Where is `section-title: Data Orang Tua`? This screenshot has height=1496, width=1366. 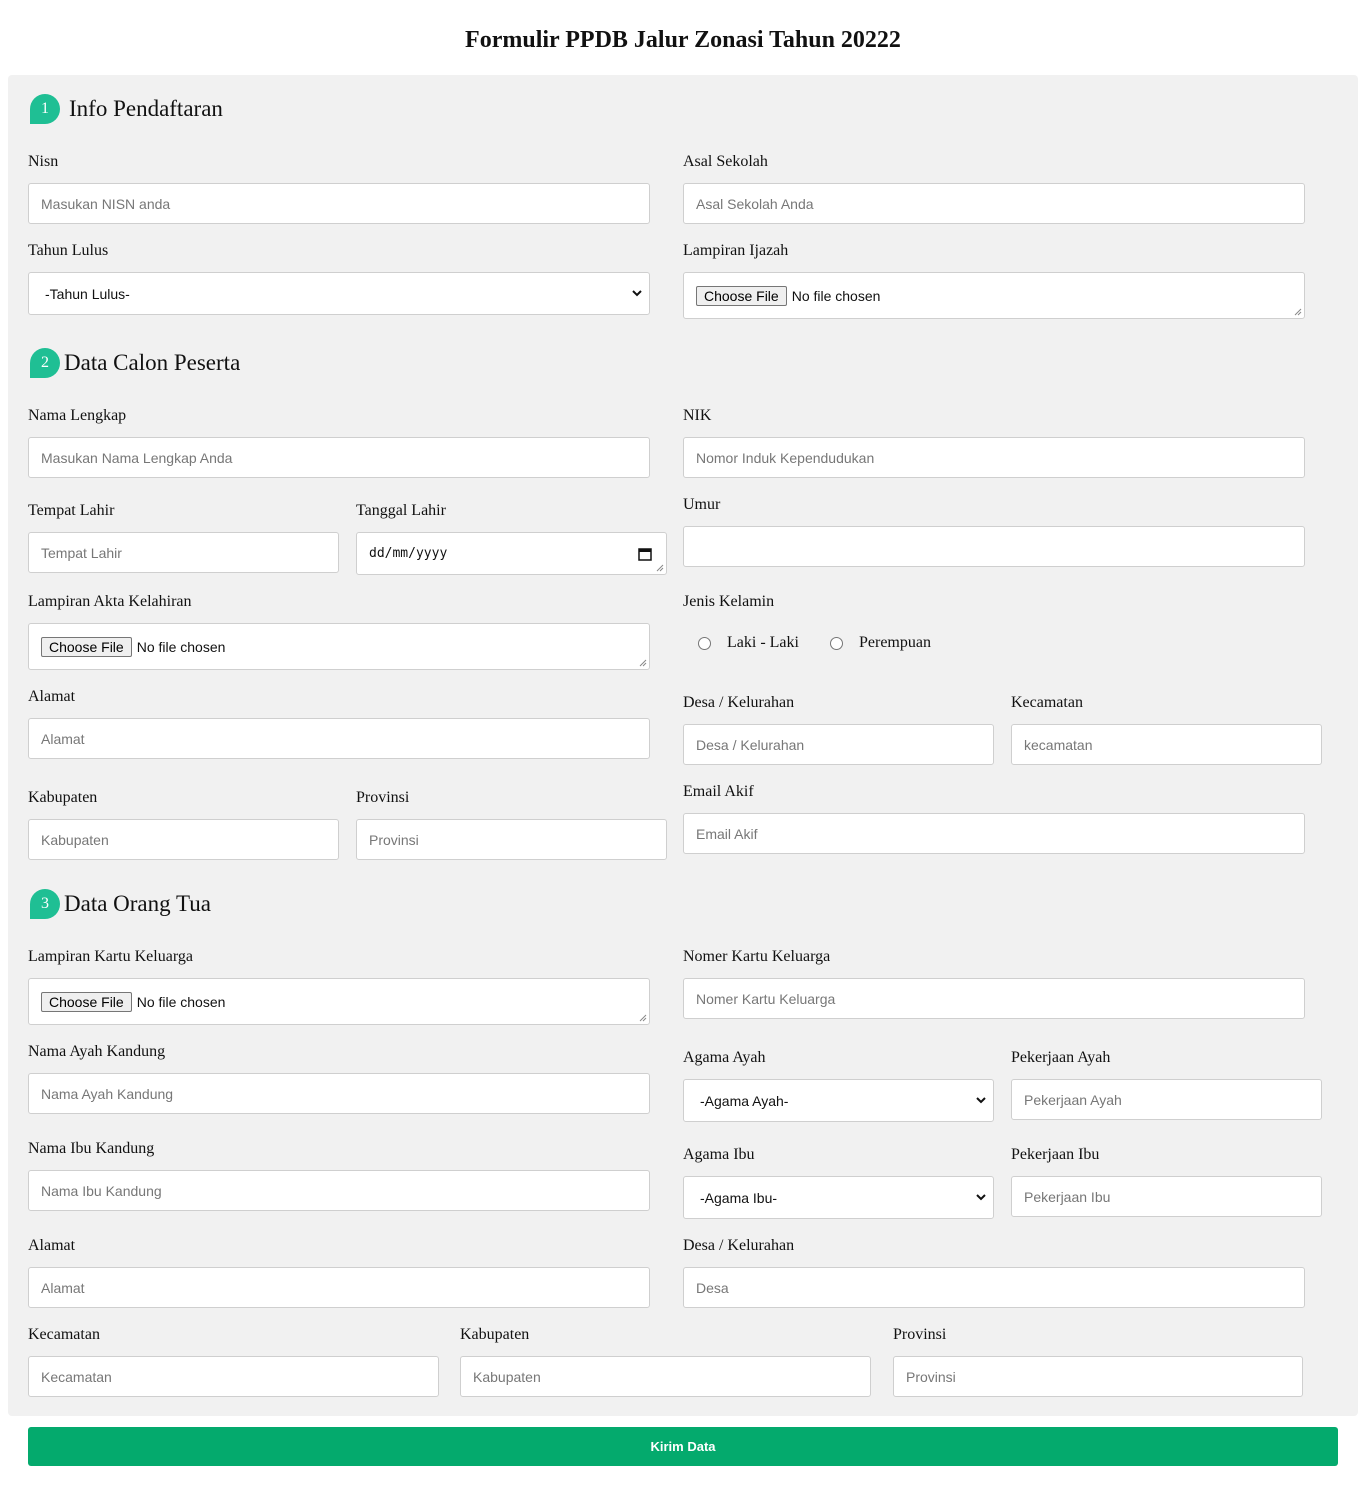 section-title: Data Orang Tua is located at coordinates (137, 903).